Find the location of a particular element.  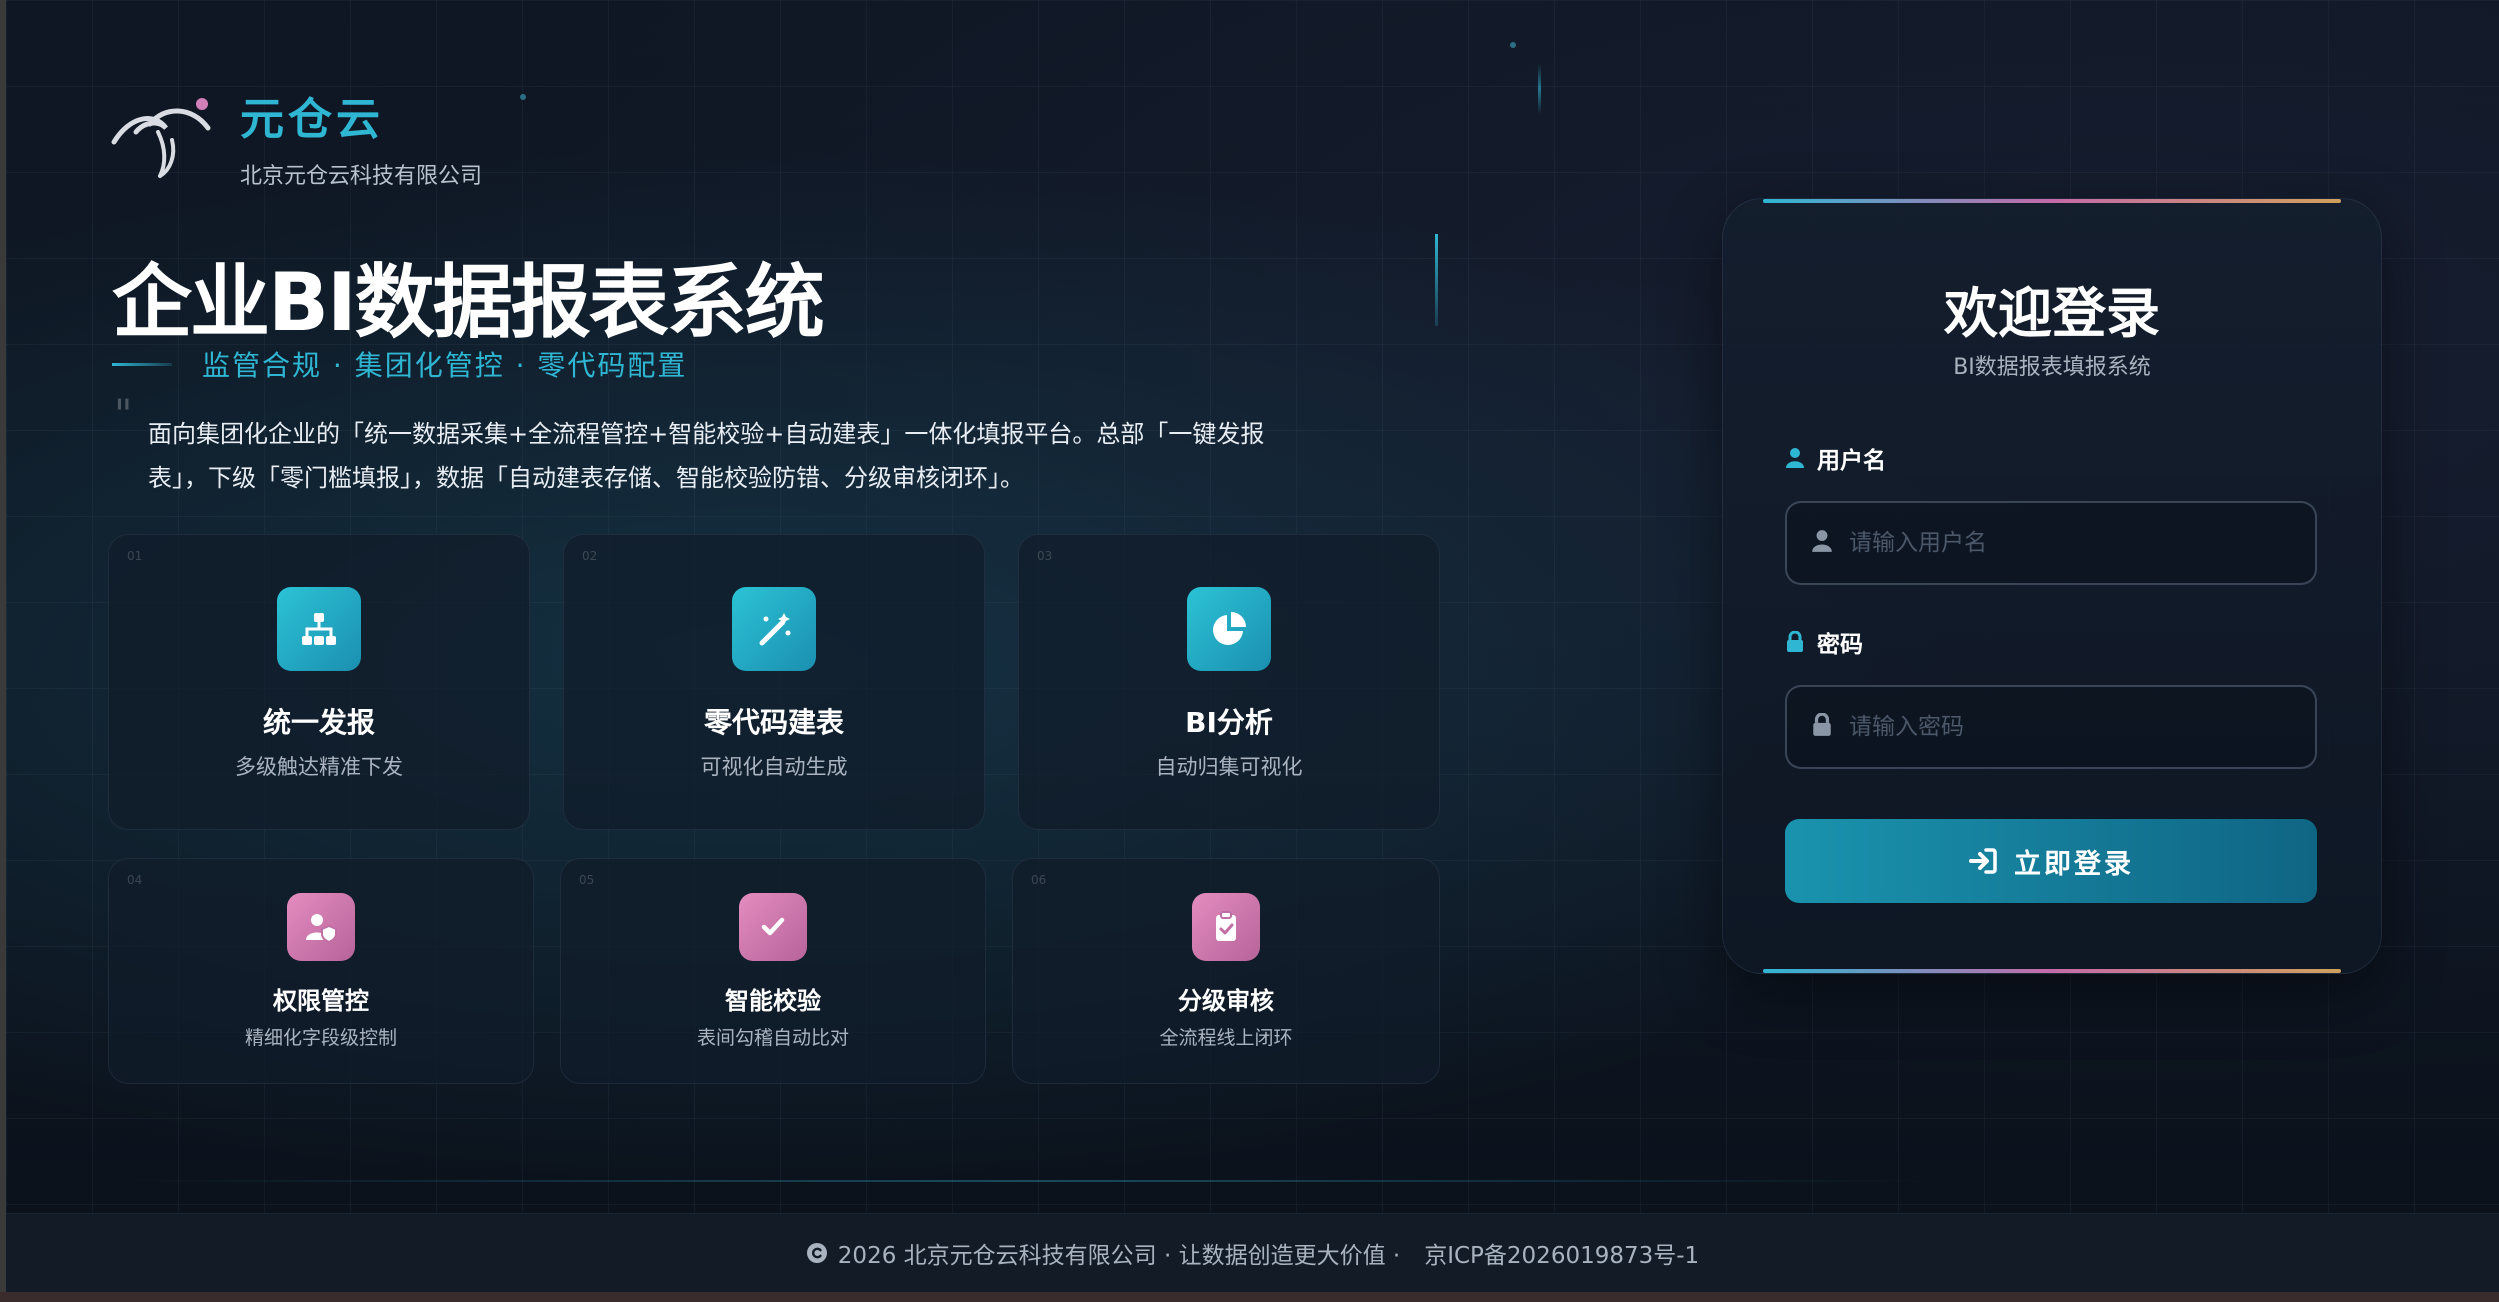

username-label: 用户名 is located at coordinates (1835, 458).